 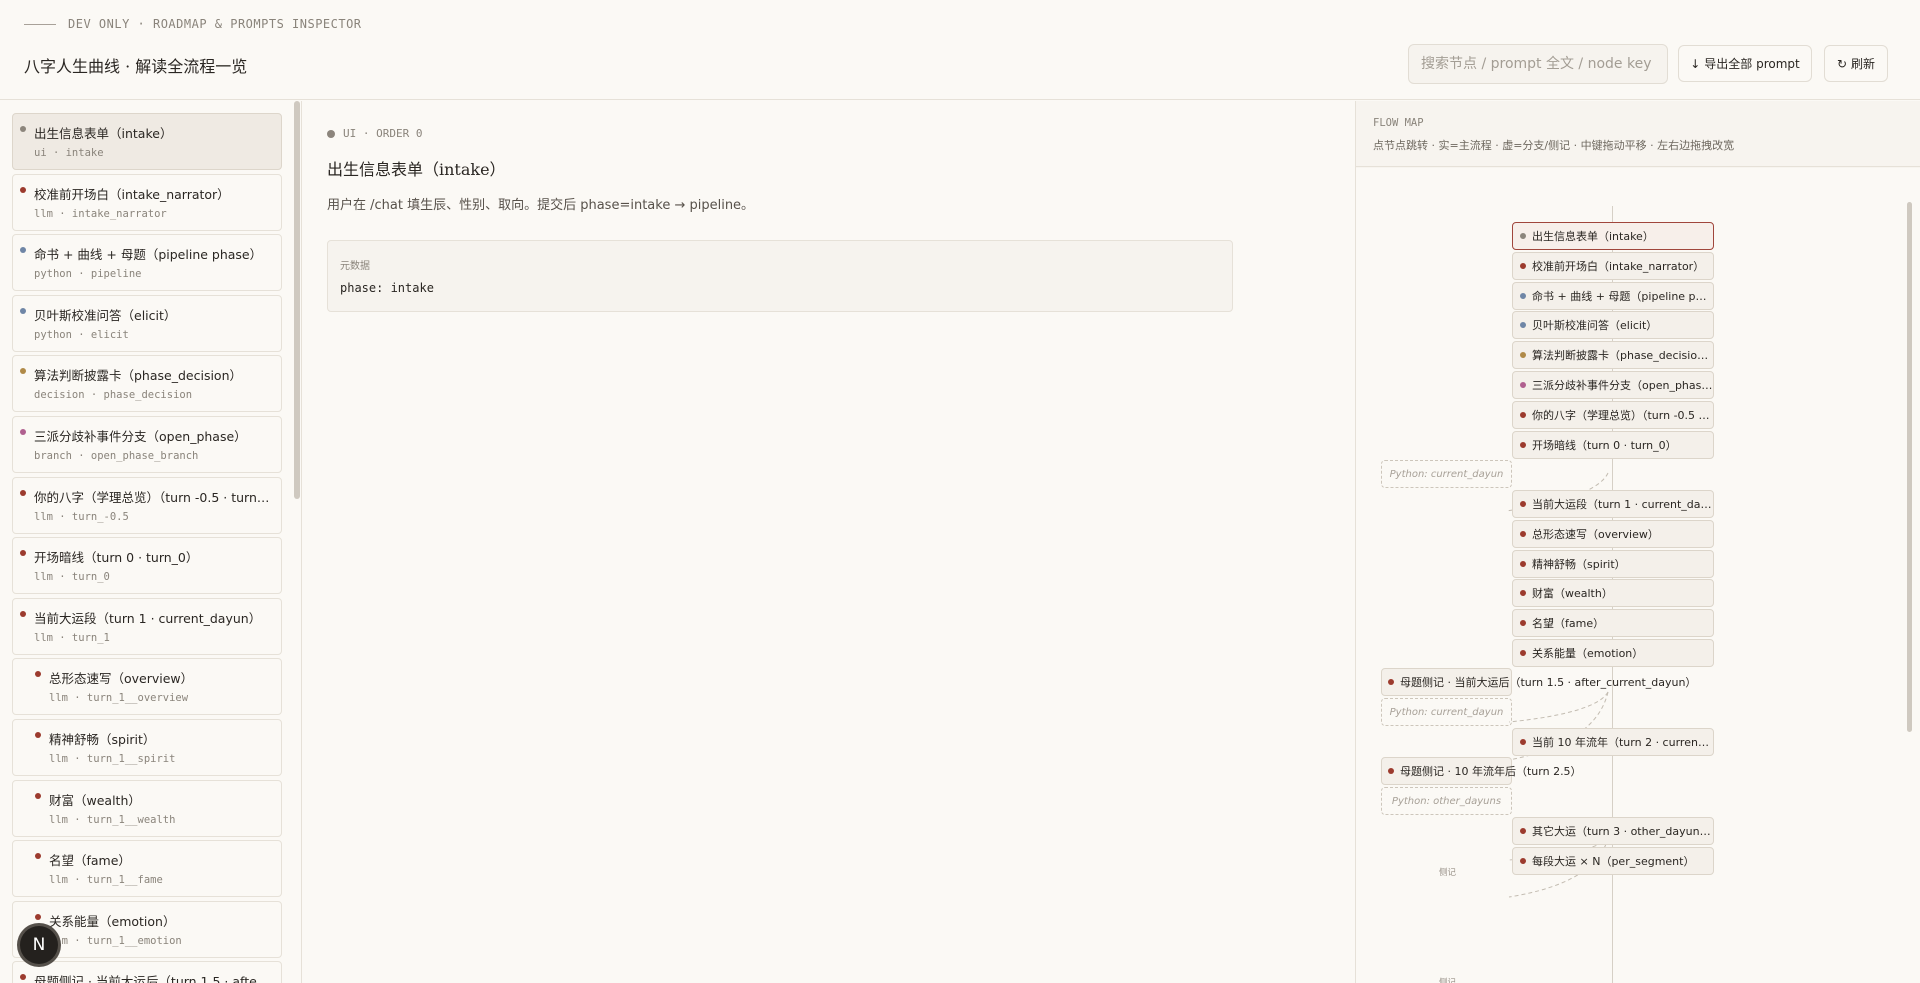 I want to click on sidebar-node-item: 贝叶斯校准问答（elicit） python · elicit, so click(x=147, y=323).